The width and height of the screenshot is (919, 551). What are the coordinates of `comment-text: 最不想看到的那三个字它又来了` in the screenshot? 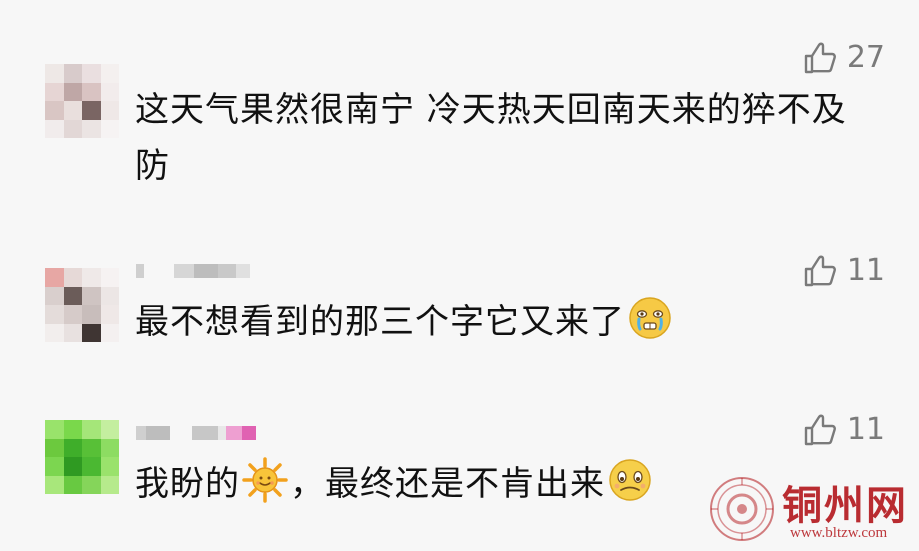 It's located at (500, 322).